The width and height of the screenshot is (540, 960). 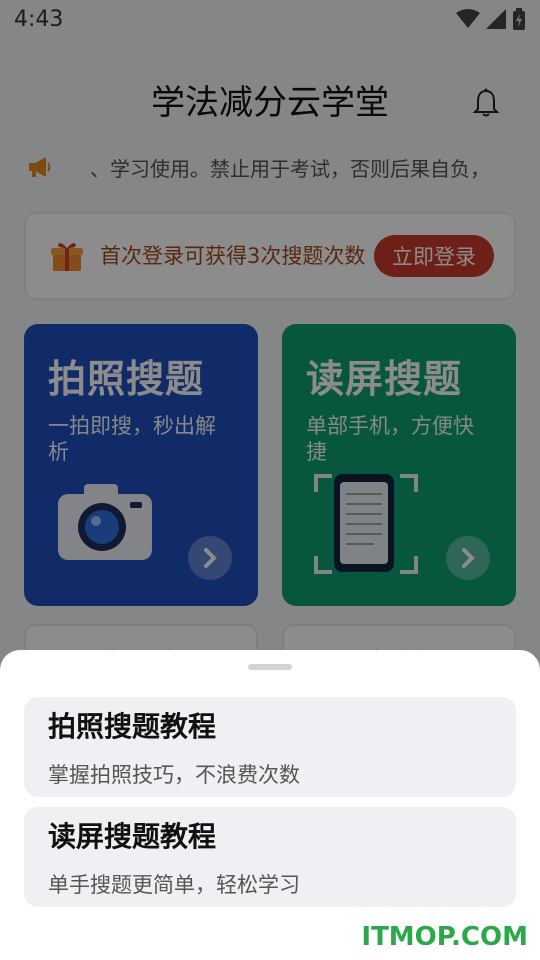 What do you see at coordinates (132, 726) in the screenshot?
I see `photo-tutorial-title: 拍照搜题教程` at bounding box center [132, 726].